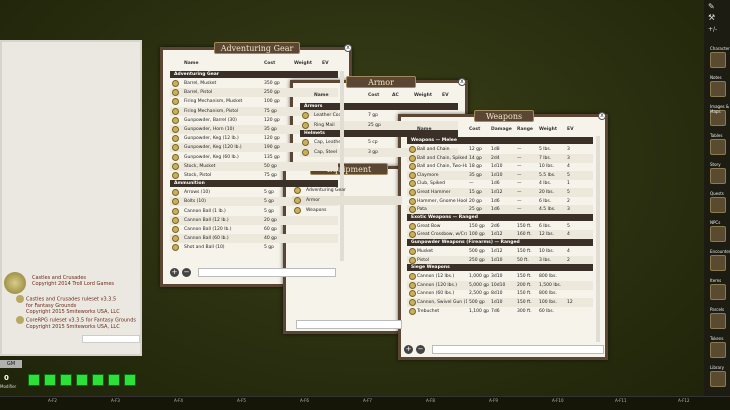 This screenshot has height=410, width=730. What do you see at coordinates (254, 83) in the screenshot?
I see `table-row: Barrel, Musket 350 gp` at bounding box center [254, 83].